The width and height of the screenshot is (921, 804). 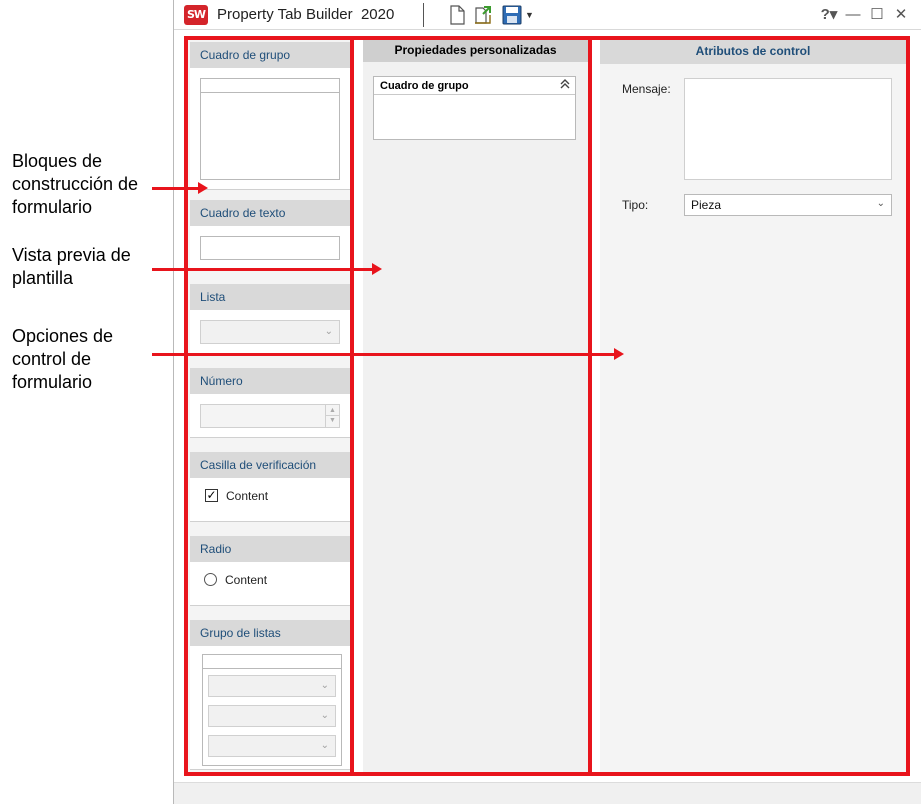 I want to click on arrow-template-preview, so click(x=262, y=269).